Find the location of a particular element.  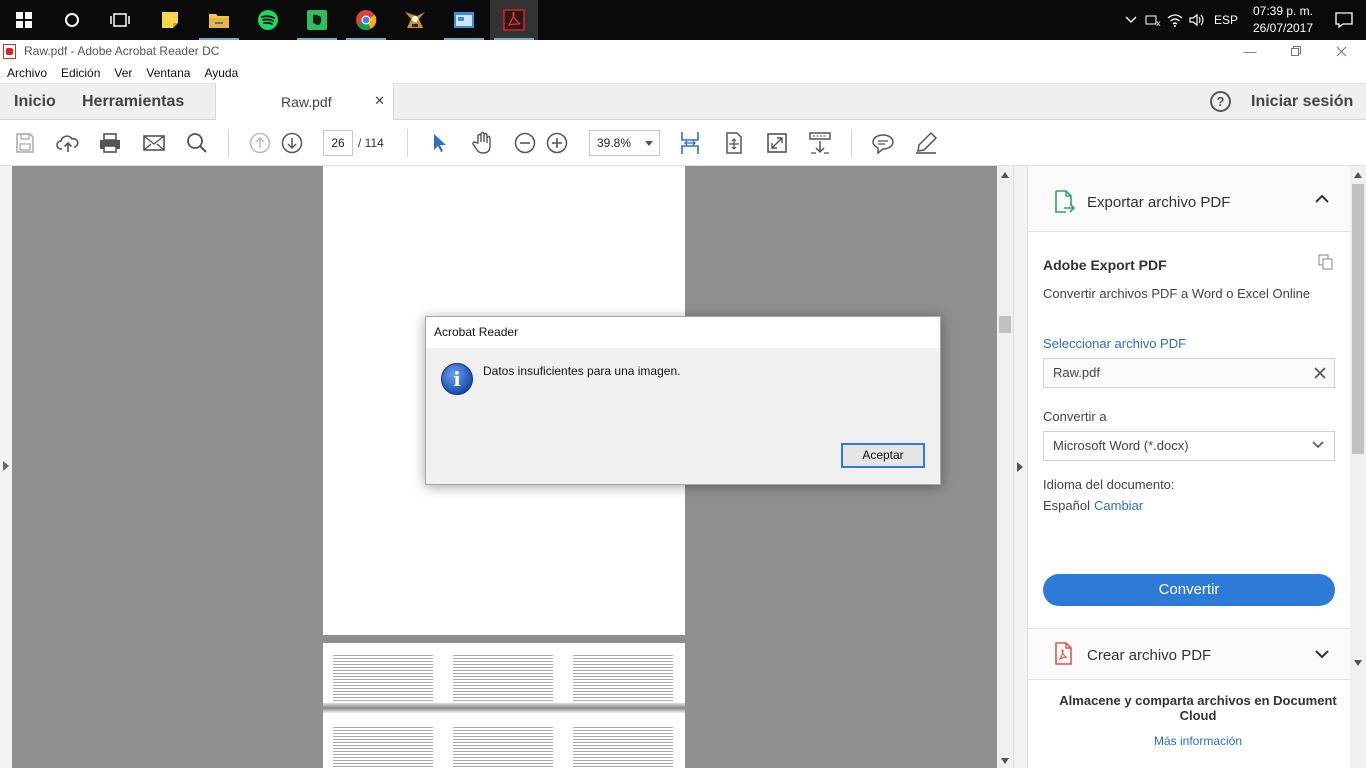

expand-left-pane-icon is located at coordinates (6, 466).